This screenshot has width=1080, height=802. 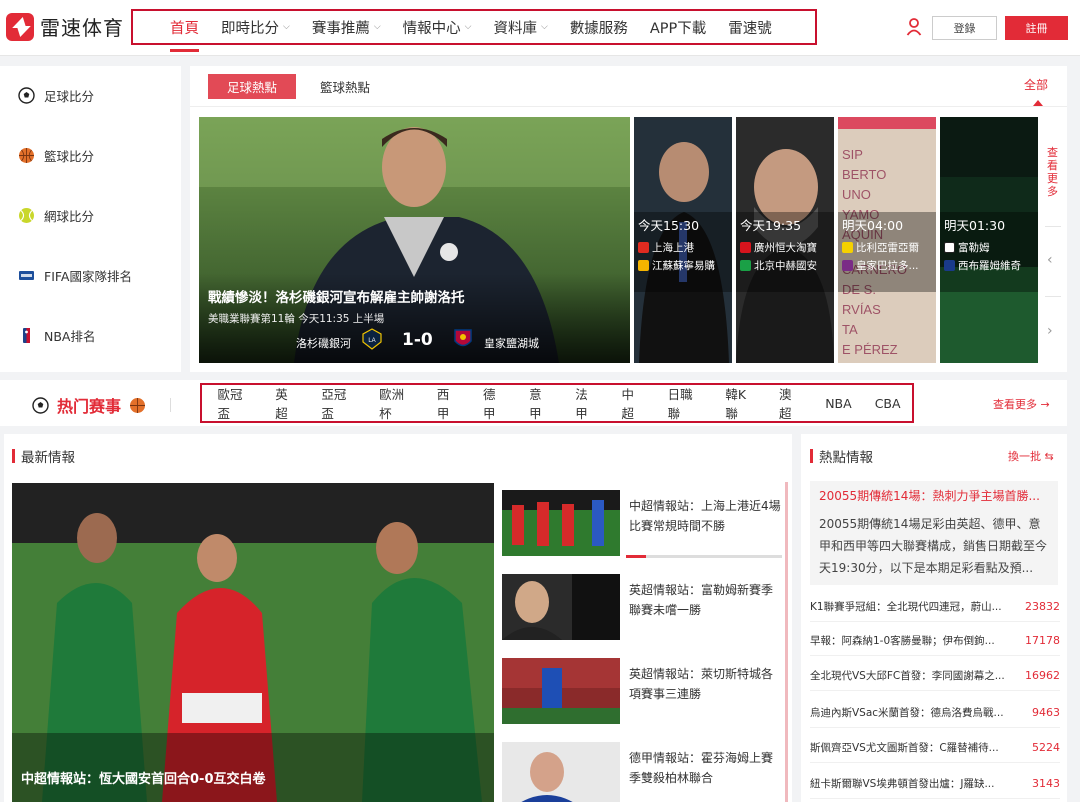 I want to click on hot-intel-row: 早報：阿森納1-0客勝曼聯；伊布倒鉤... 17178, so click(x=935, y=641).